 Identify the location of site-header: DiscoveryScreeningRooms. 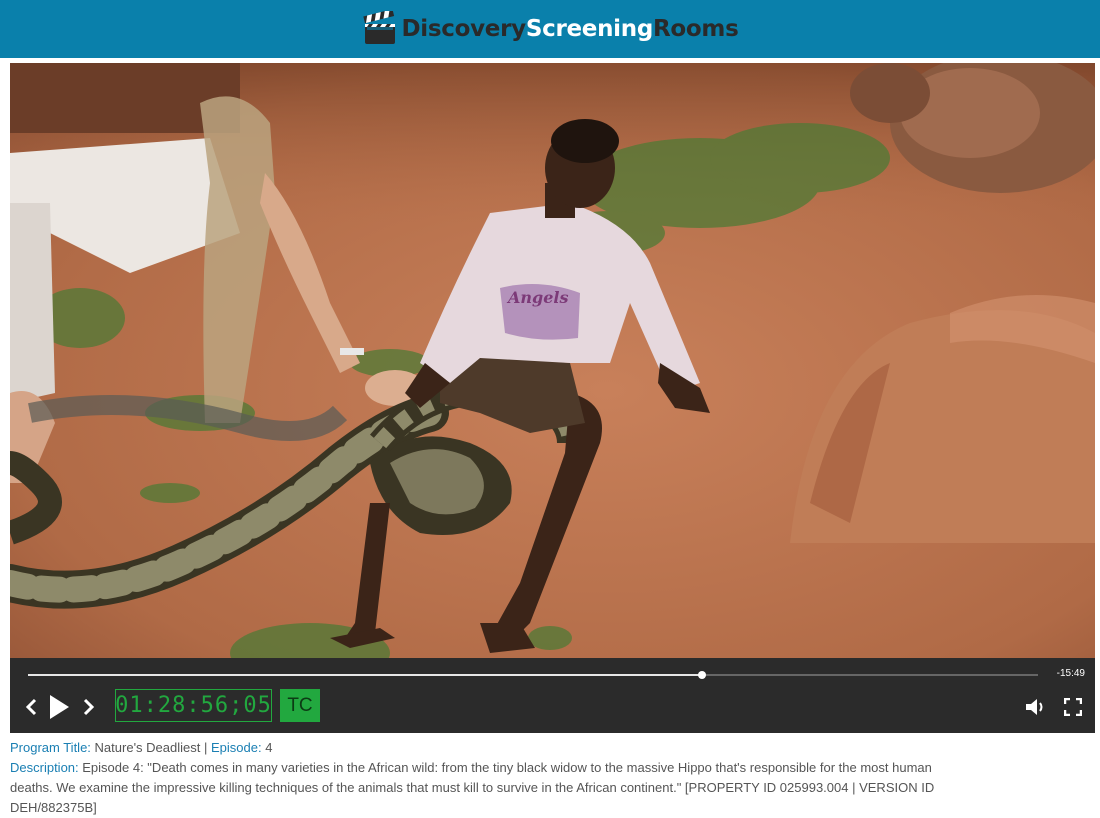
(550, 29).